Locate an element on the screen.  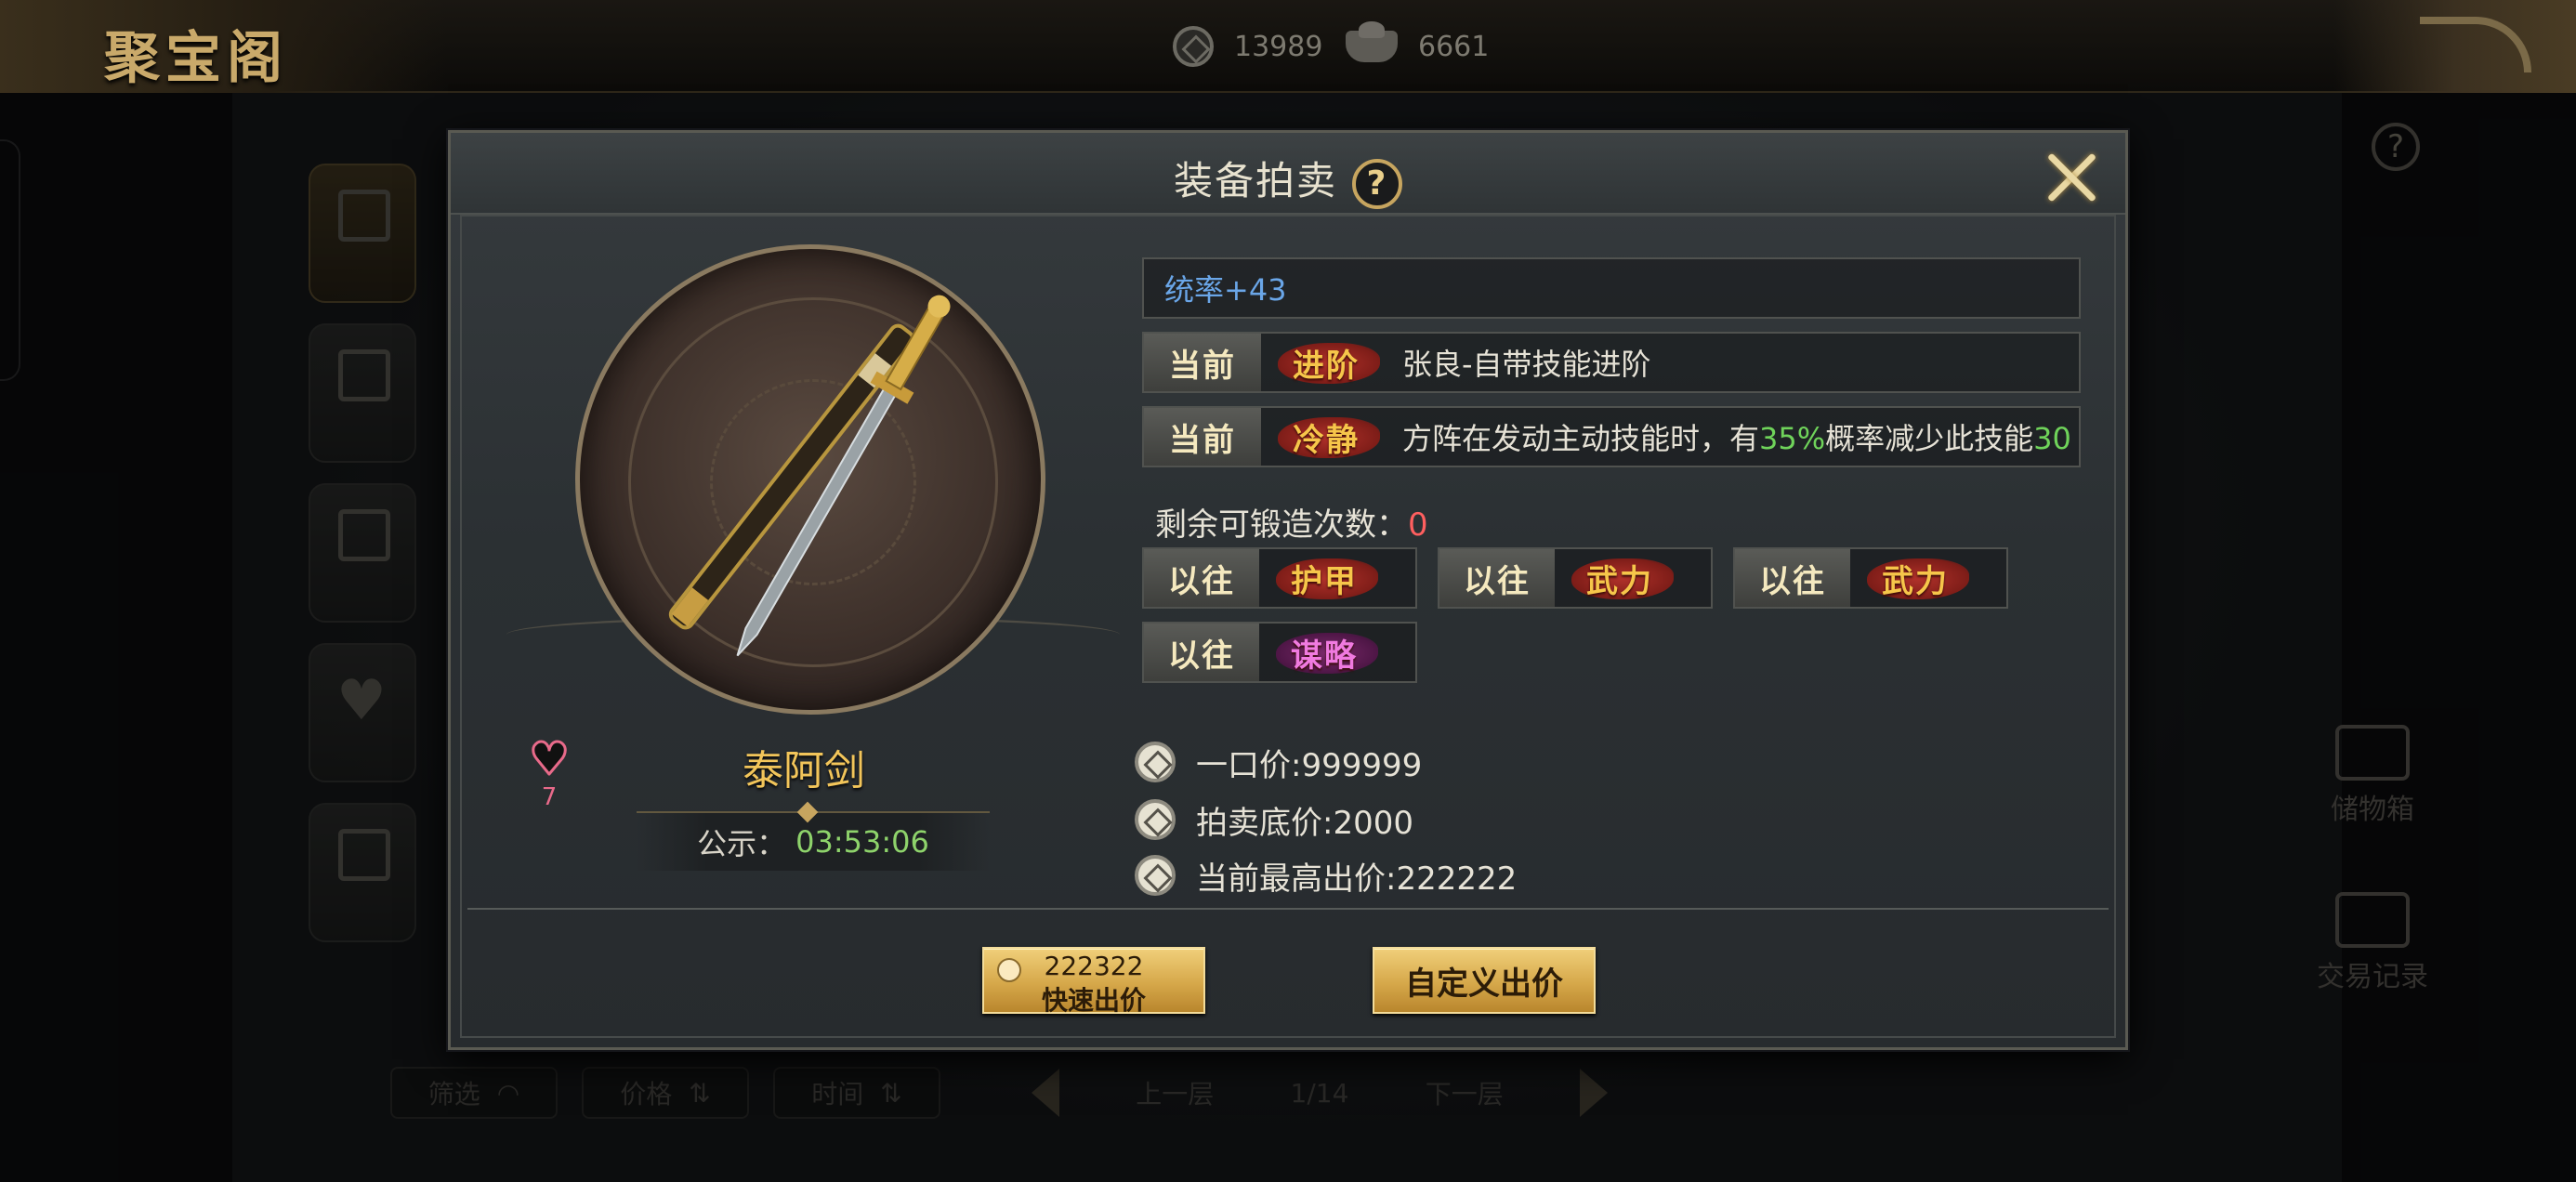
current-attribute-row: 当前 进阶 张良-自带技能进阶 is located at coordinates (1611, 362).